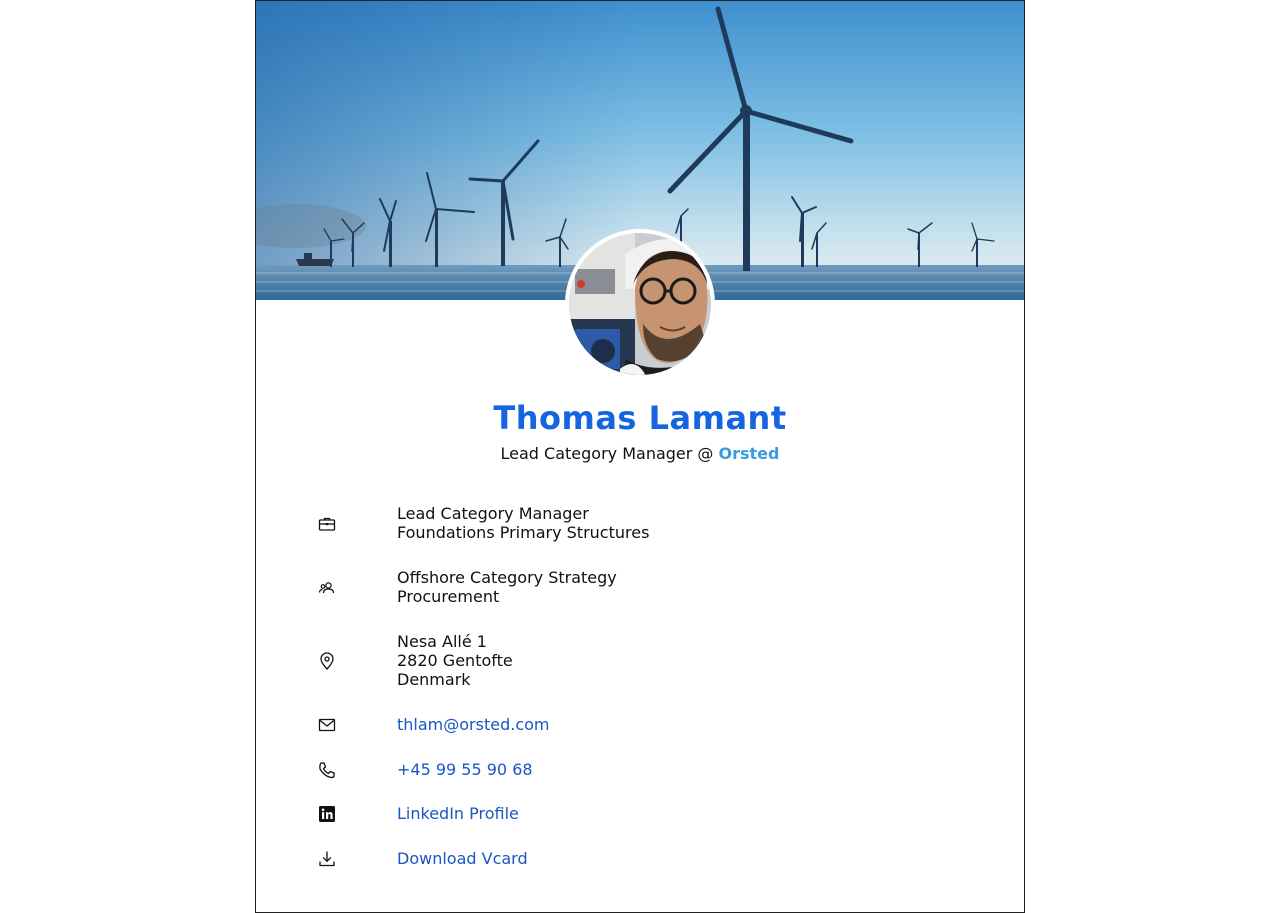 This screenshot has width=1280, height=913. Describe the element at coordinates (327, 770) in the screenshot. I see `phone-icon` at that location.